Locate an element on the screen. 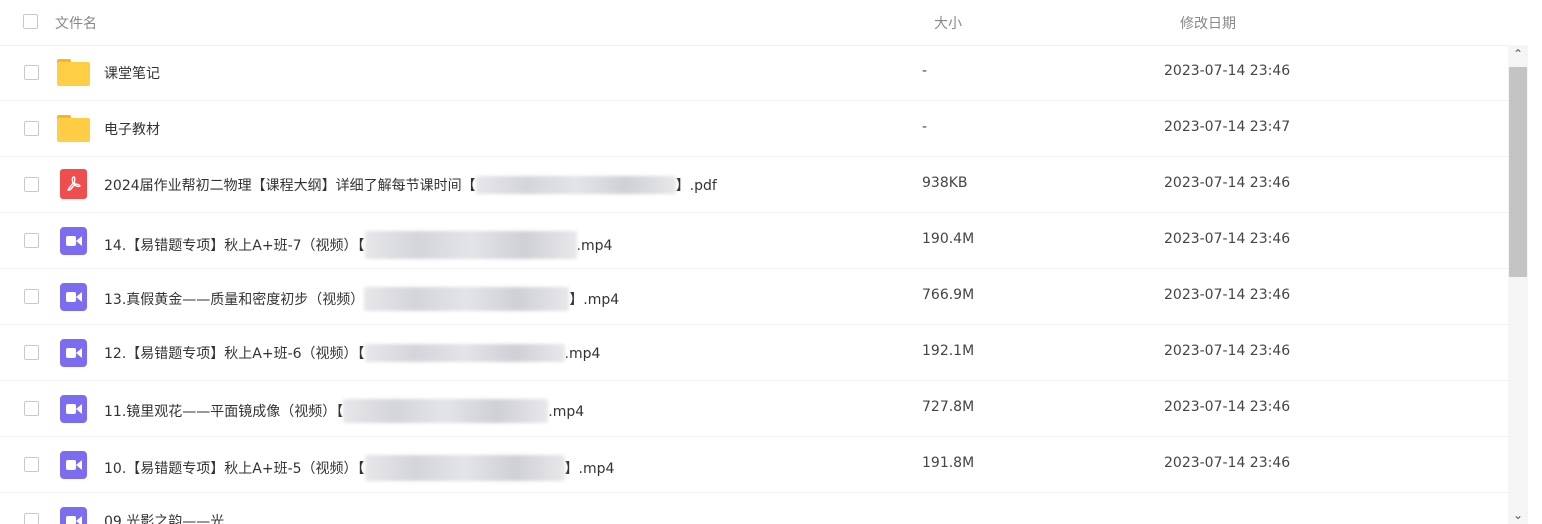  file-name-prefix: 11.镜里观花——平面镜成像（视频）【 is located at coordinates (224, 412).